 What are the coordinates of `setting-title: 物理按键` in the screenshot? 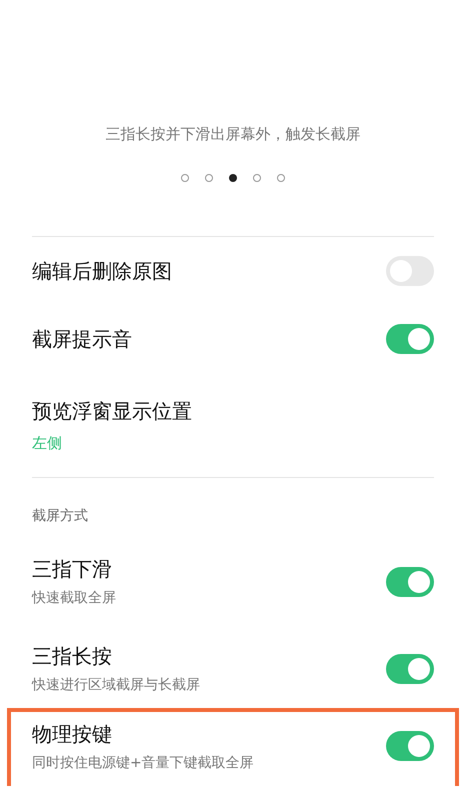 It's located at (72, 734).